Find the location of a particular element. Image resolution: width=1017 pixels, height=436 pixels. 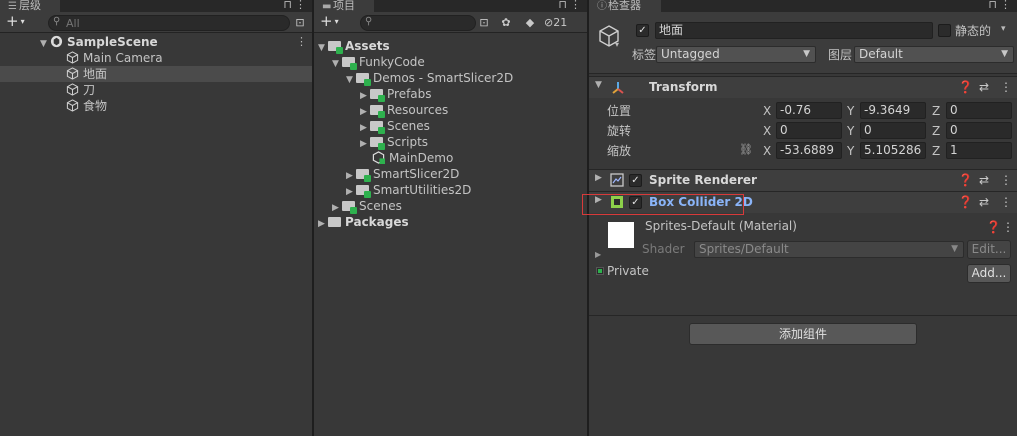

tab-hierarchy: ☰ 层级 is located at coordinates (30, 6).